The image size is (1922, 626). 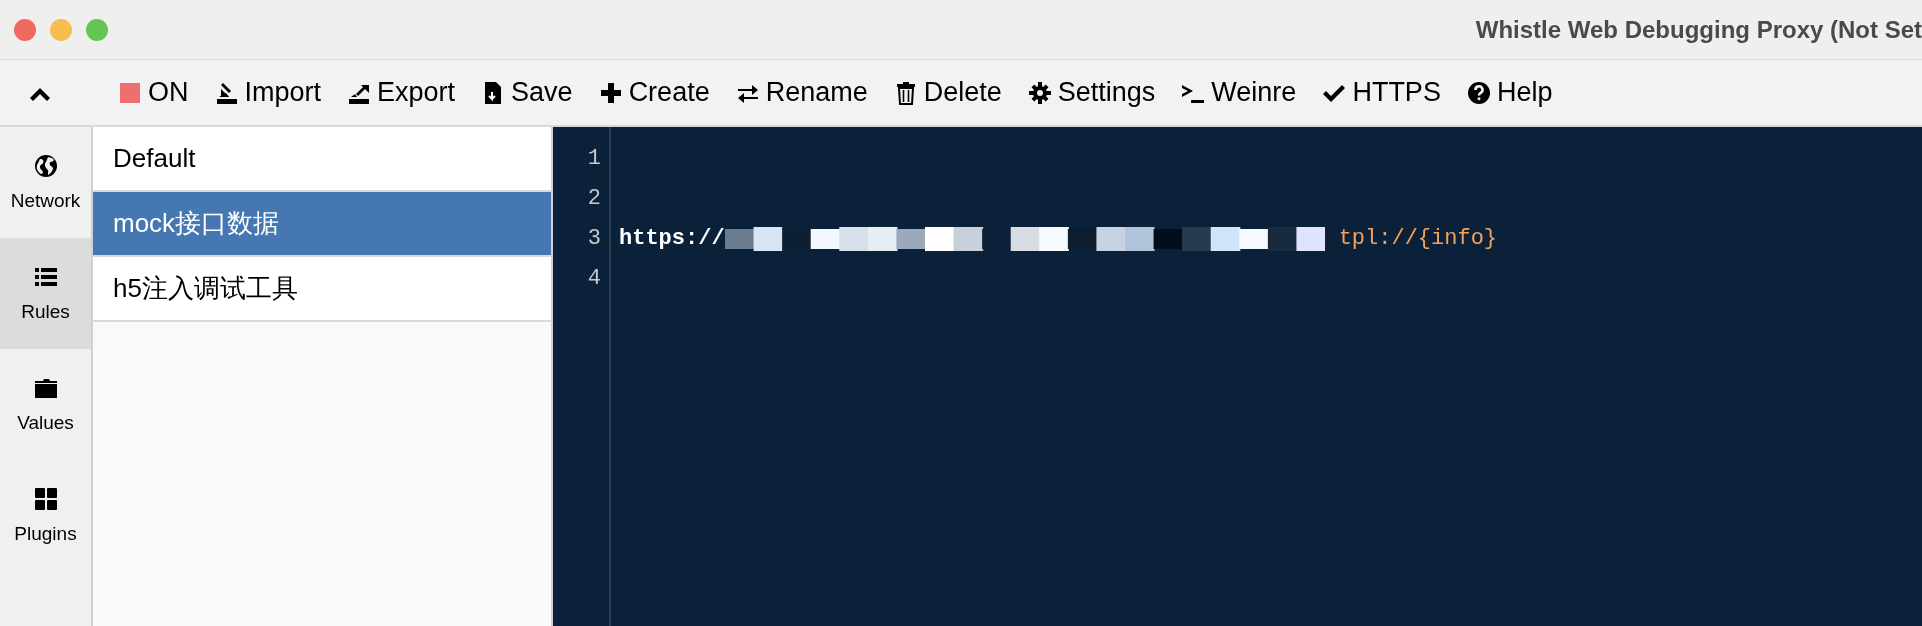 What do you see at coordinates (1698, 29) in the screenshot?
I see `window-title: Whistle Web Debugging Proxy (Not Set` at bounding box center [1698, 29].